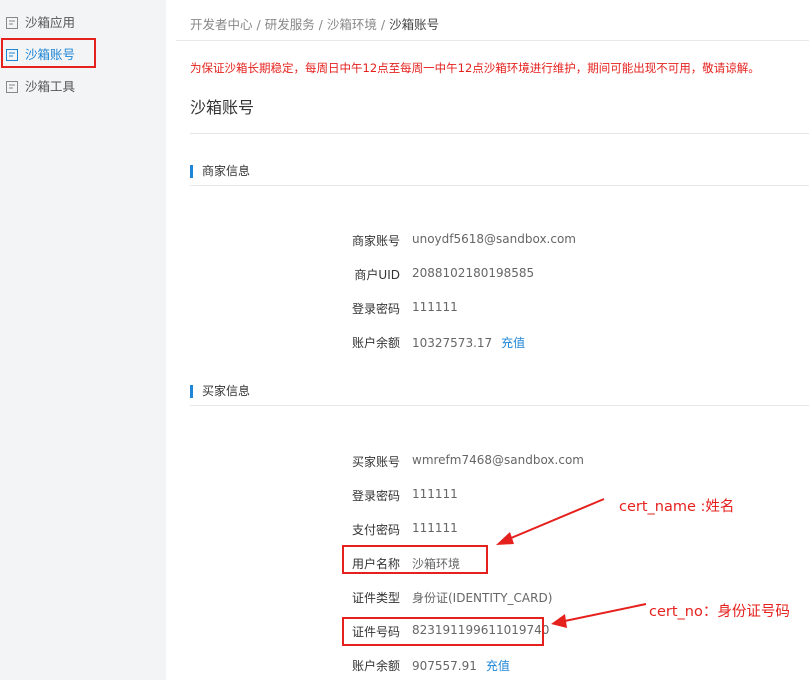 This screenshot has width=809, height=680. What do you see at coordinates (377, 275) in the screenshot?
I see `merchant-uid-label: 商户UID` at bounding box center [377, 275].